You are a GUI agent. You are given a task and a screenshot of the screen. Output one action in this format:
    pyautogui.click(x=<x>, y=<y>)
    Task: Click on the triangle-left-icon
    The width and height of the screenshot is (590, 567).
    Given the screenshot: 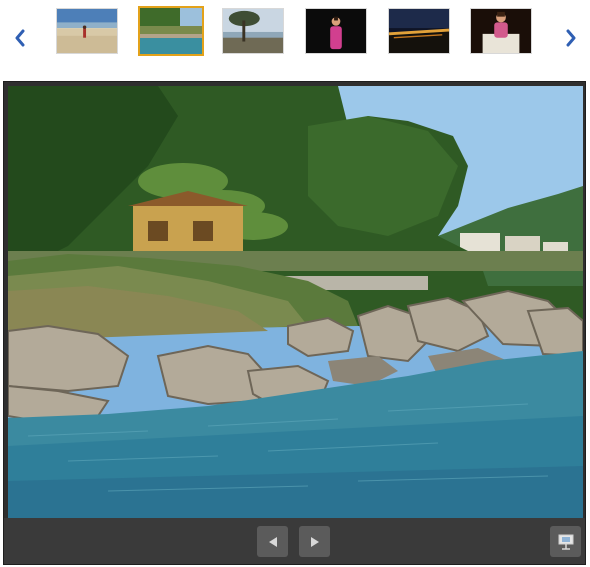 What is the action you would take?
    pyautogui.click(x=272, y=541)
    